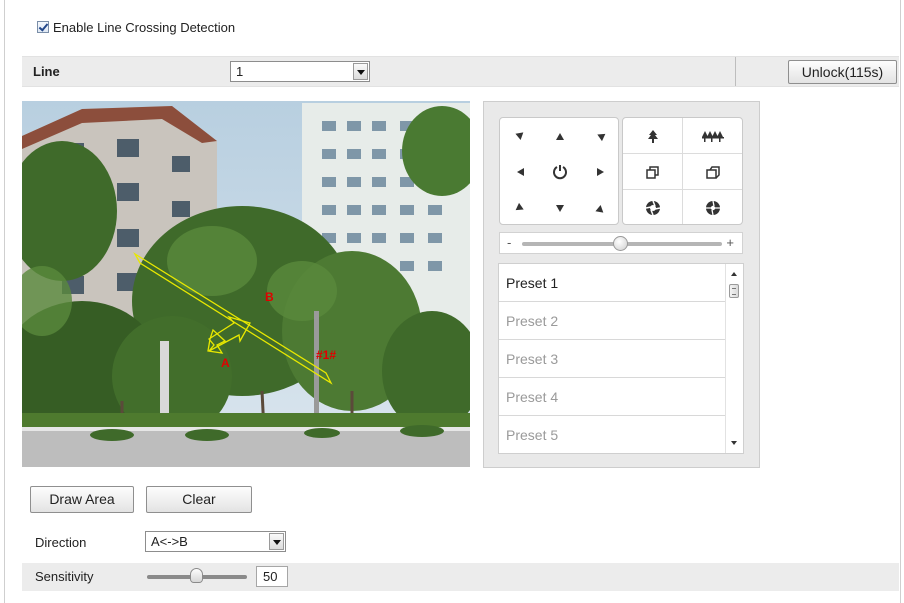 Image resolution: width=904 pixels, height=603 pixels. I want to click on draw-area-button: Draw Area, so click(82, 499).